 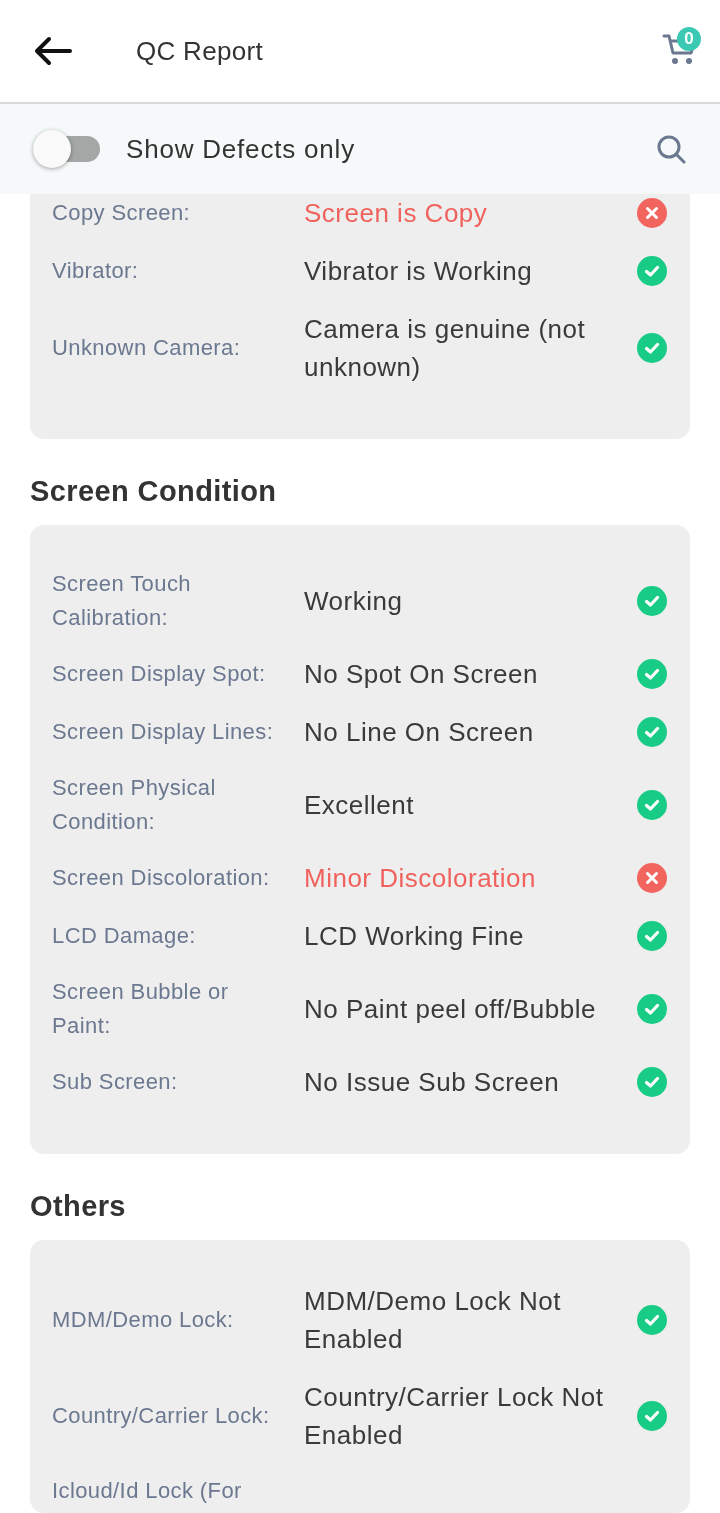 What do you see at coordinates (414, 936) in the screenshot?
I see `result-value: LCD Working Fine` at bounding box center [414, 936].